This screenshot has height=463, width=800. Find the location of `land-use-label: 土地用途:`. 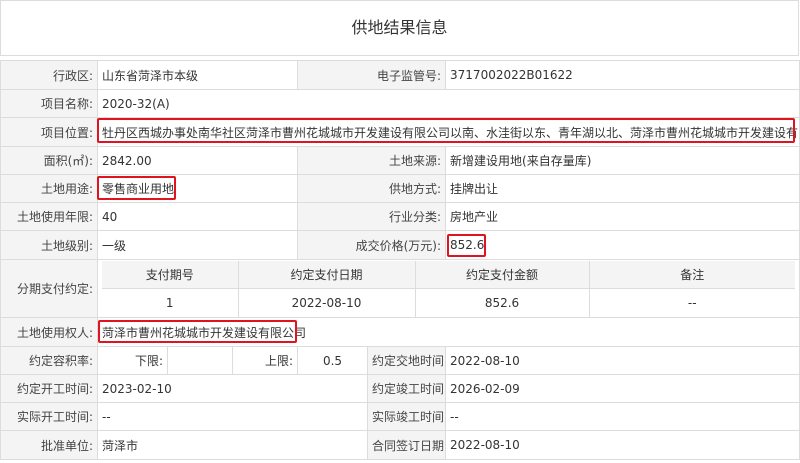

land-use-label: 土地用途: is located at coordinates (49, 188).